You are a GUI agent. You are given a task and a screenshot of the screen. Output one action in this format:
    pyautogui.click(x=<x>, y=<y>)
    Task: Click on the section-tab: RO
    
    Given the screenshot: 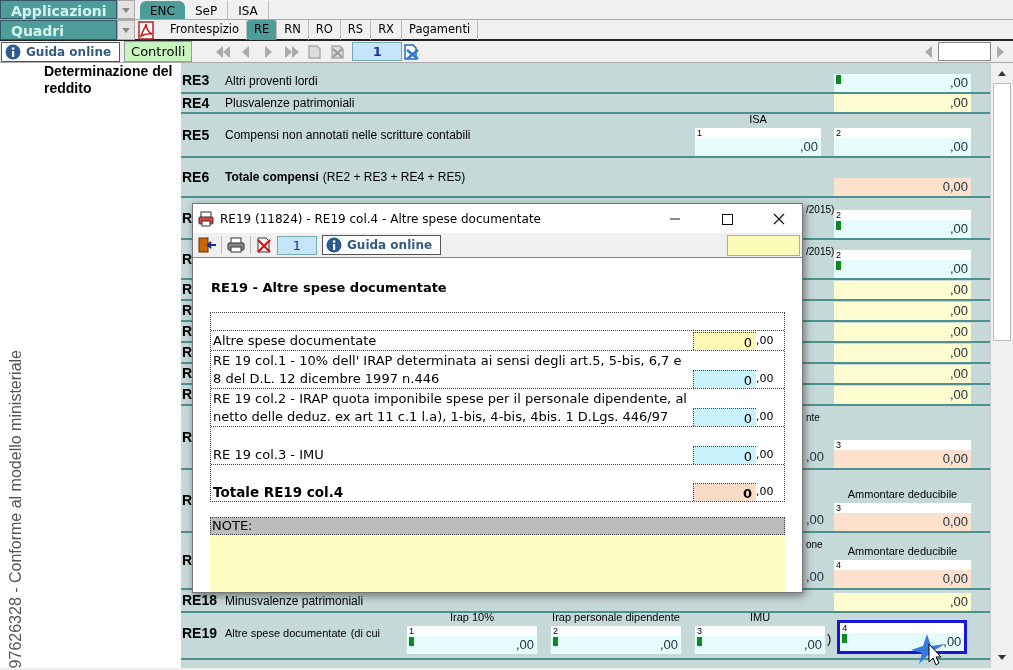 What is the action you would take?
    pyautogui.click(x=324, y=30)
    